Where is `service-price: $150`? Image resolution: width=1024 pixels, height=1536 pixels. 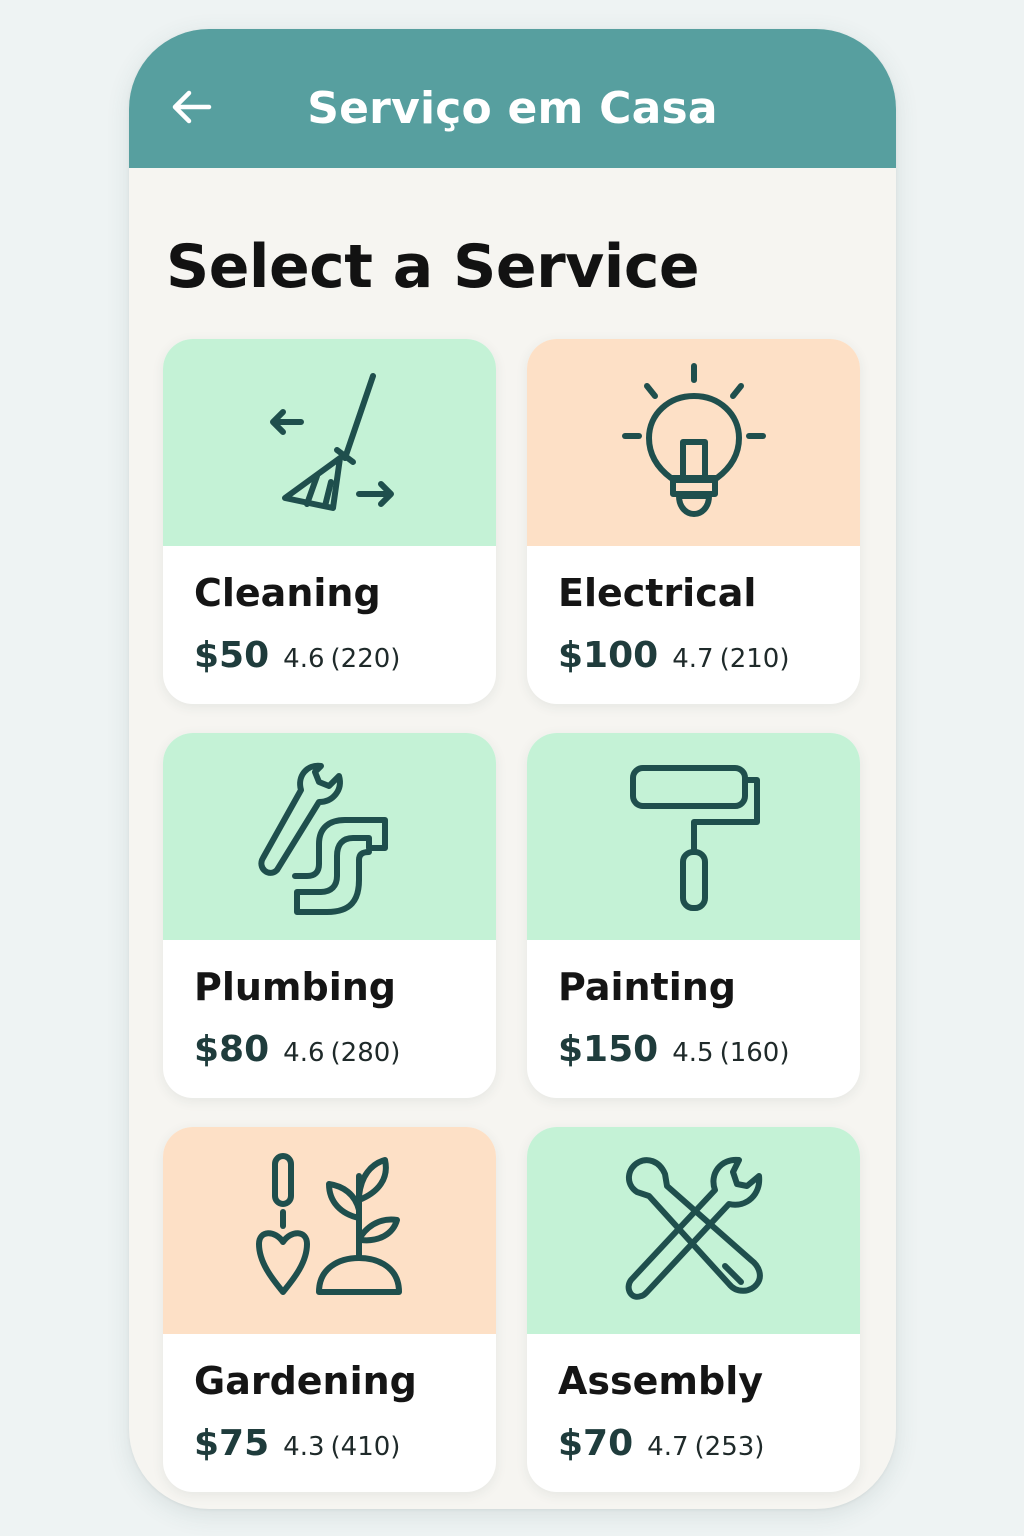
service-price: $150 is located at coordinates (608, 1049).